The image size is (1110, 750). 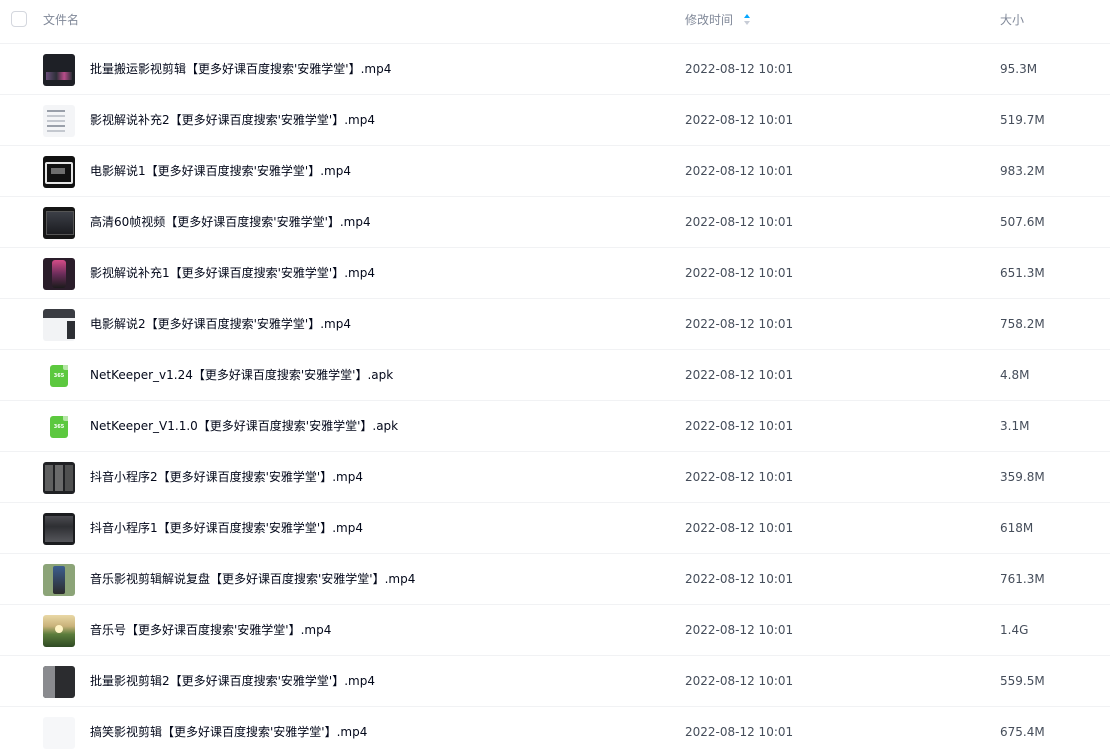 I want to click on select-all-checkbox, so click(x=19, y=19).